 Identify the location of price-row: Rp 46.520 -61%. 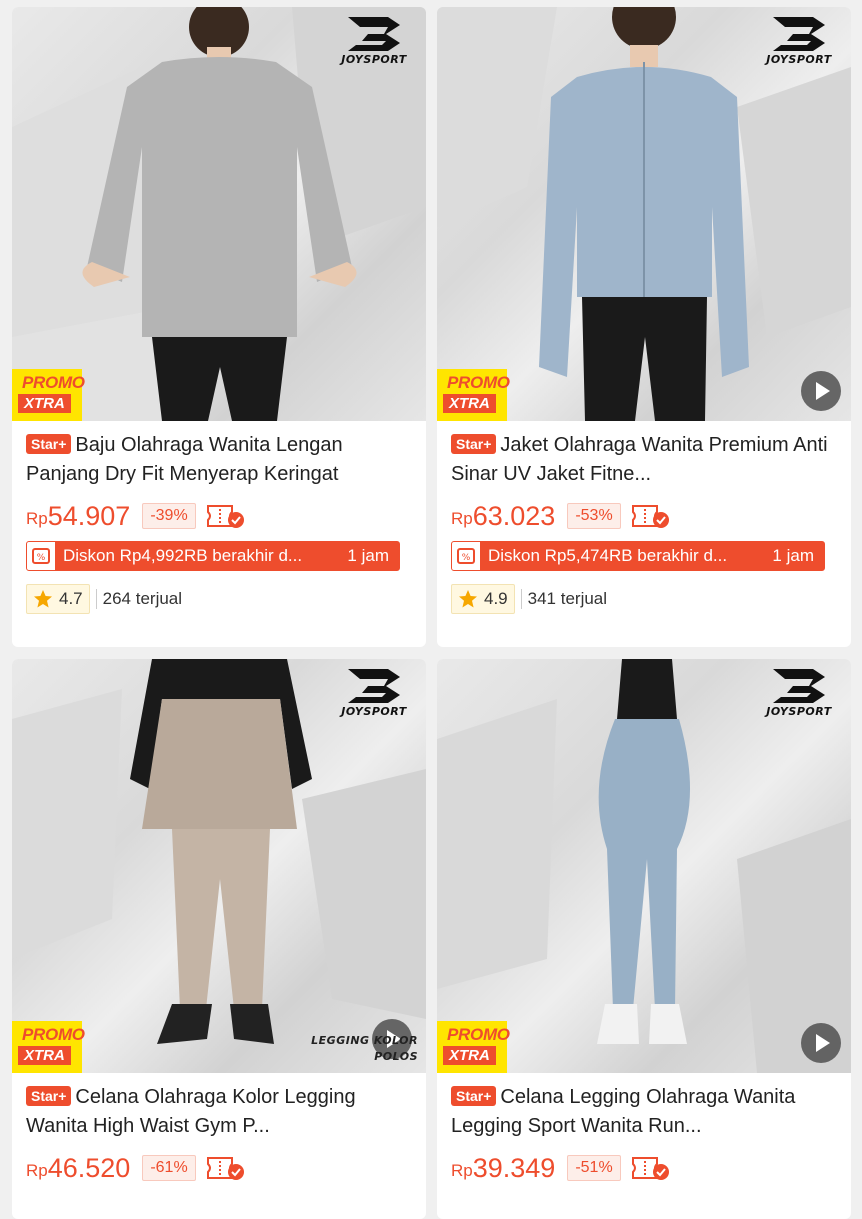
(219, 1168).